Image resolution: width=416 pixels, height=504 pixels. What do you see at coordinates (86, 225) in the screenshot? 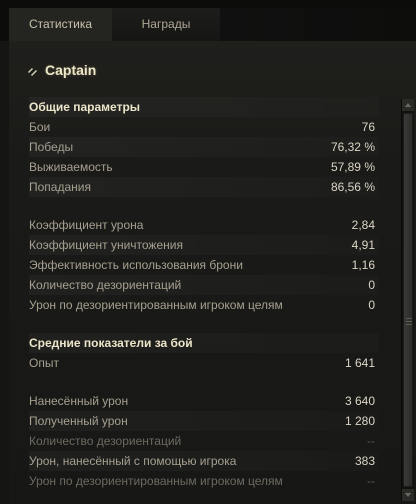
I see `stat-label: Коэффициент урона` at bounding box center [86, 225].